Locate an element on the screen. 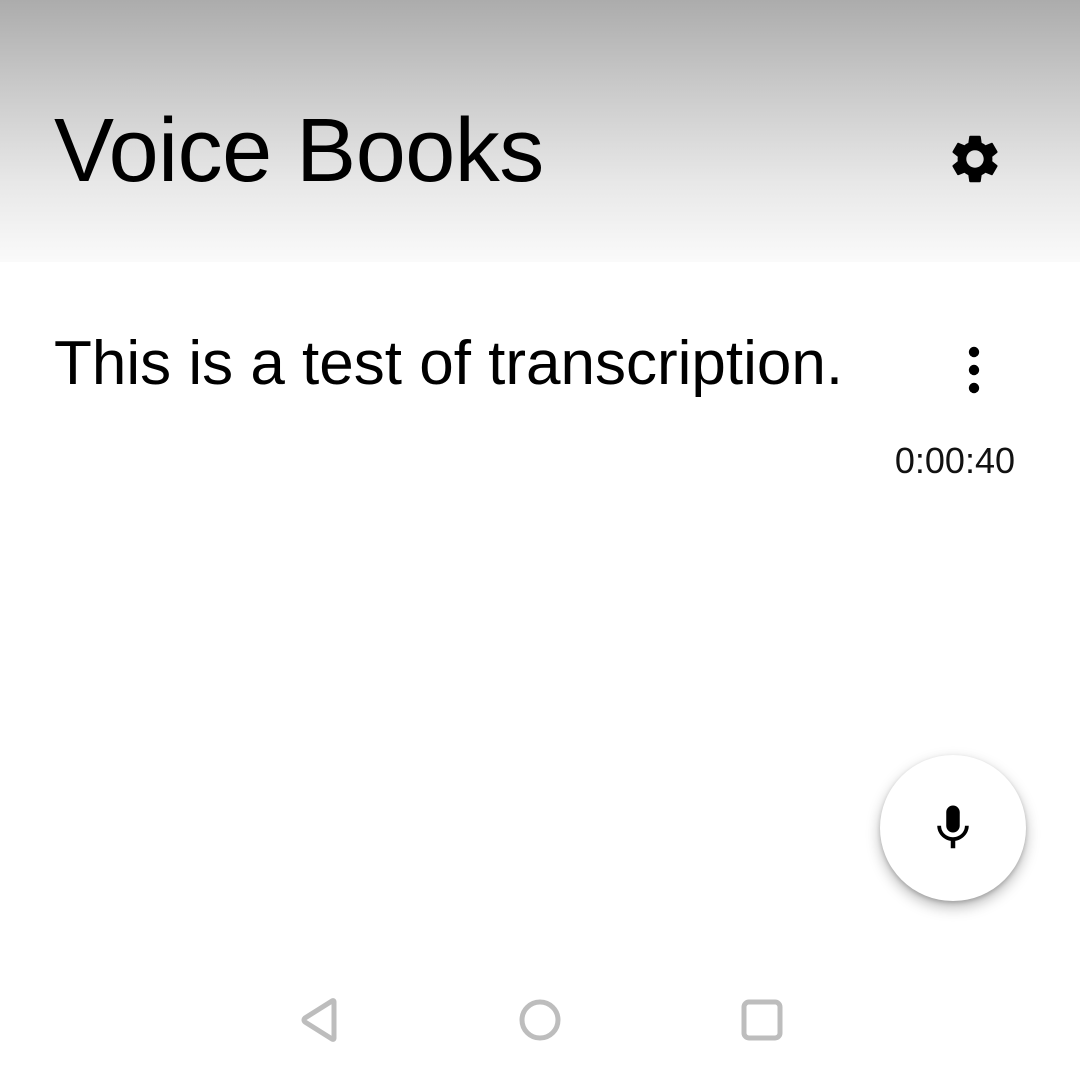 The image size is (1080, 1080). nav-recents-button is located at coordinates (762, 1020).